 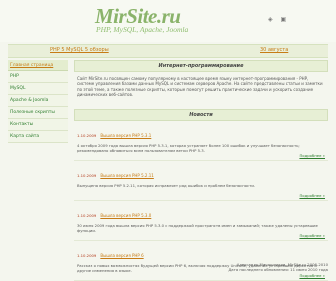 What do you see at coordinates (38, 77) in the screenshot?
I see `sidebar-item-php: PHP` at bounding box center [38, 77].